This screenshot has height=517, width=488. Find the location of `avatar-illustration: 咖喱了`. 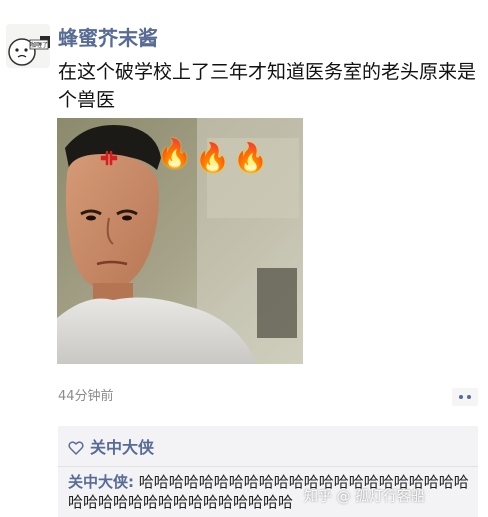

avatar-illustration: 咖喱了 is located at coordinates (28, 46).